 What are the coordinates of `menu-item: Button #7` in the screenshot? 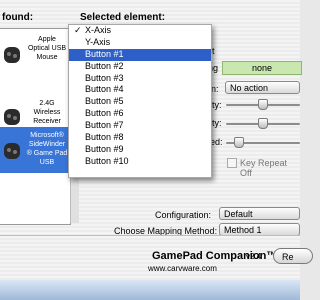 It's located at (140, 126).